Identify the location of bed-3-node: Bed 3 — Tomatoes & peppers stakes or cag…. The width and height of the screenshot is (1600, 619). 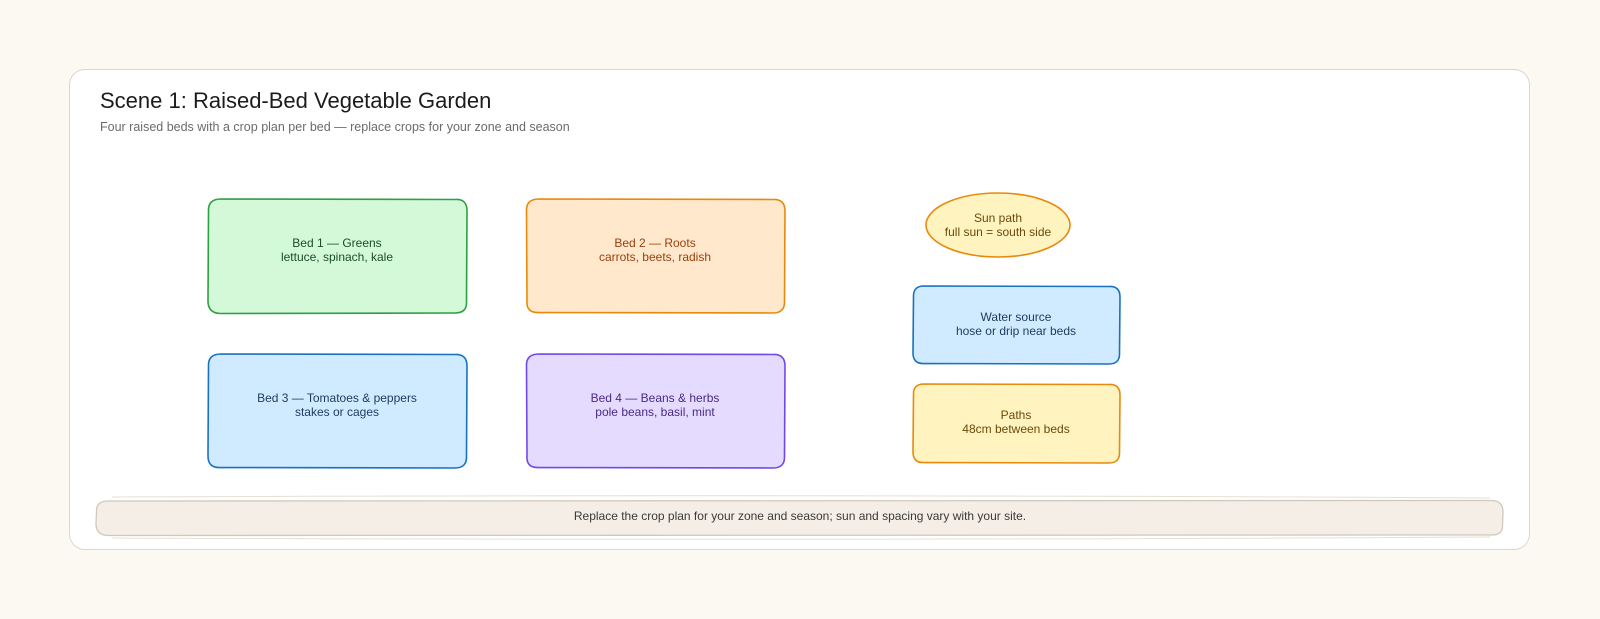
(337, 411).